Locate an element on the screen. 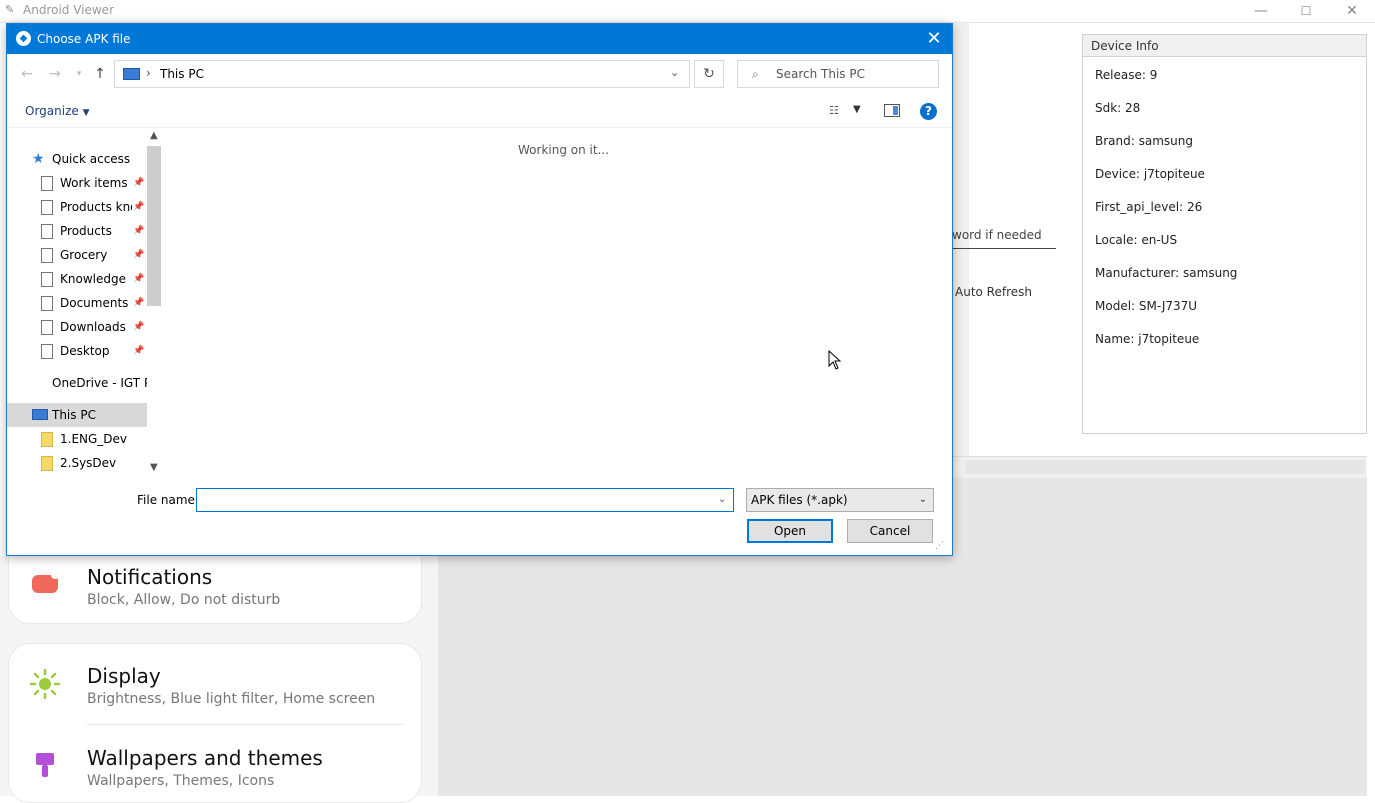  nav-item-pinned: Desktop 📌 is located at coordinates (77, 351).